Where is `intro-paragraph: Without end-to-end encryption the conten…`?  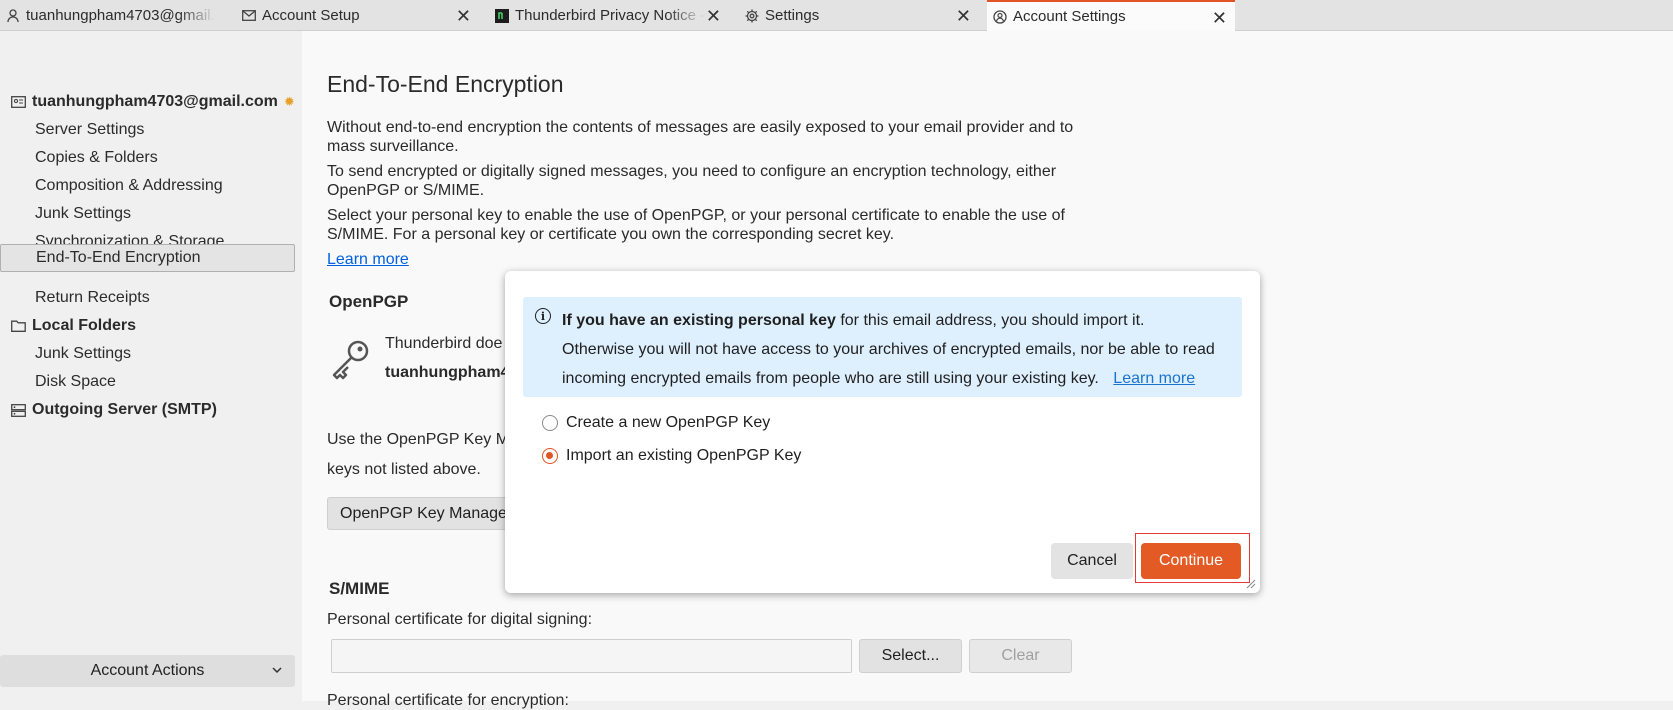 intro-paragraph: Without end-to-end encryption the conten… is located at coordinates (700, 137).